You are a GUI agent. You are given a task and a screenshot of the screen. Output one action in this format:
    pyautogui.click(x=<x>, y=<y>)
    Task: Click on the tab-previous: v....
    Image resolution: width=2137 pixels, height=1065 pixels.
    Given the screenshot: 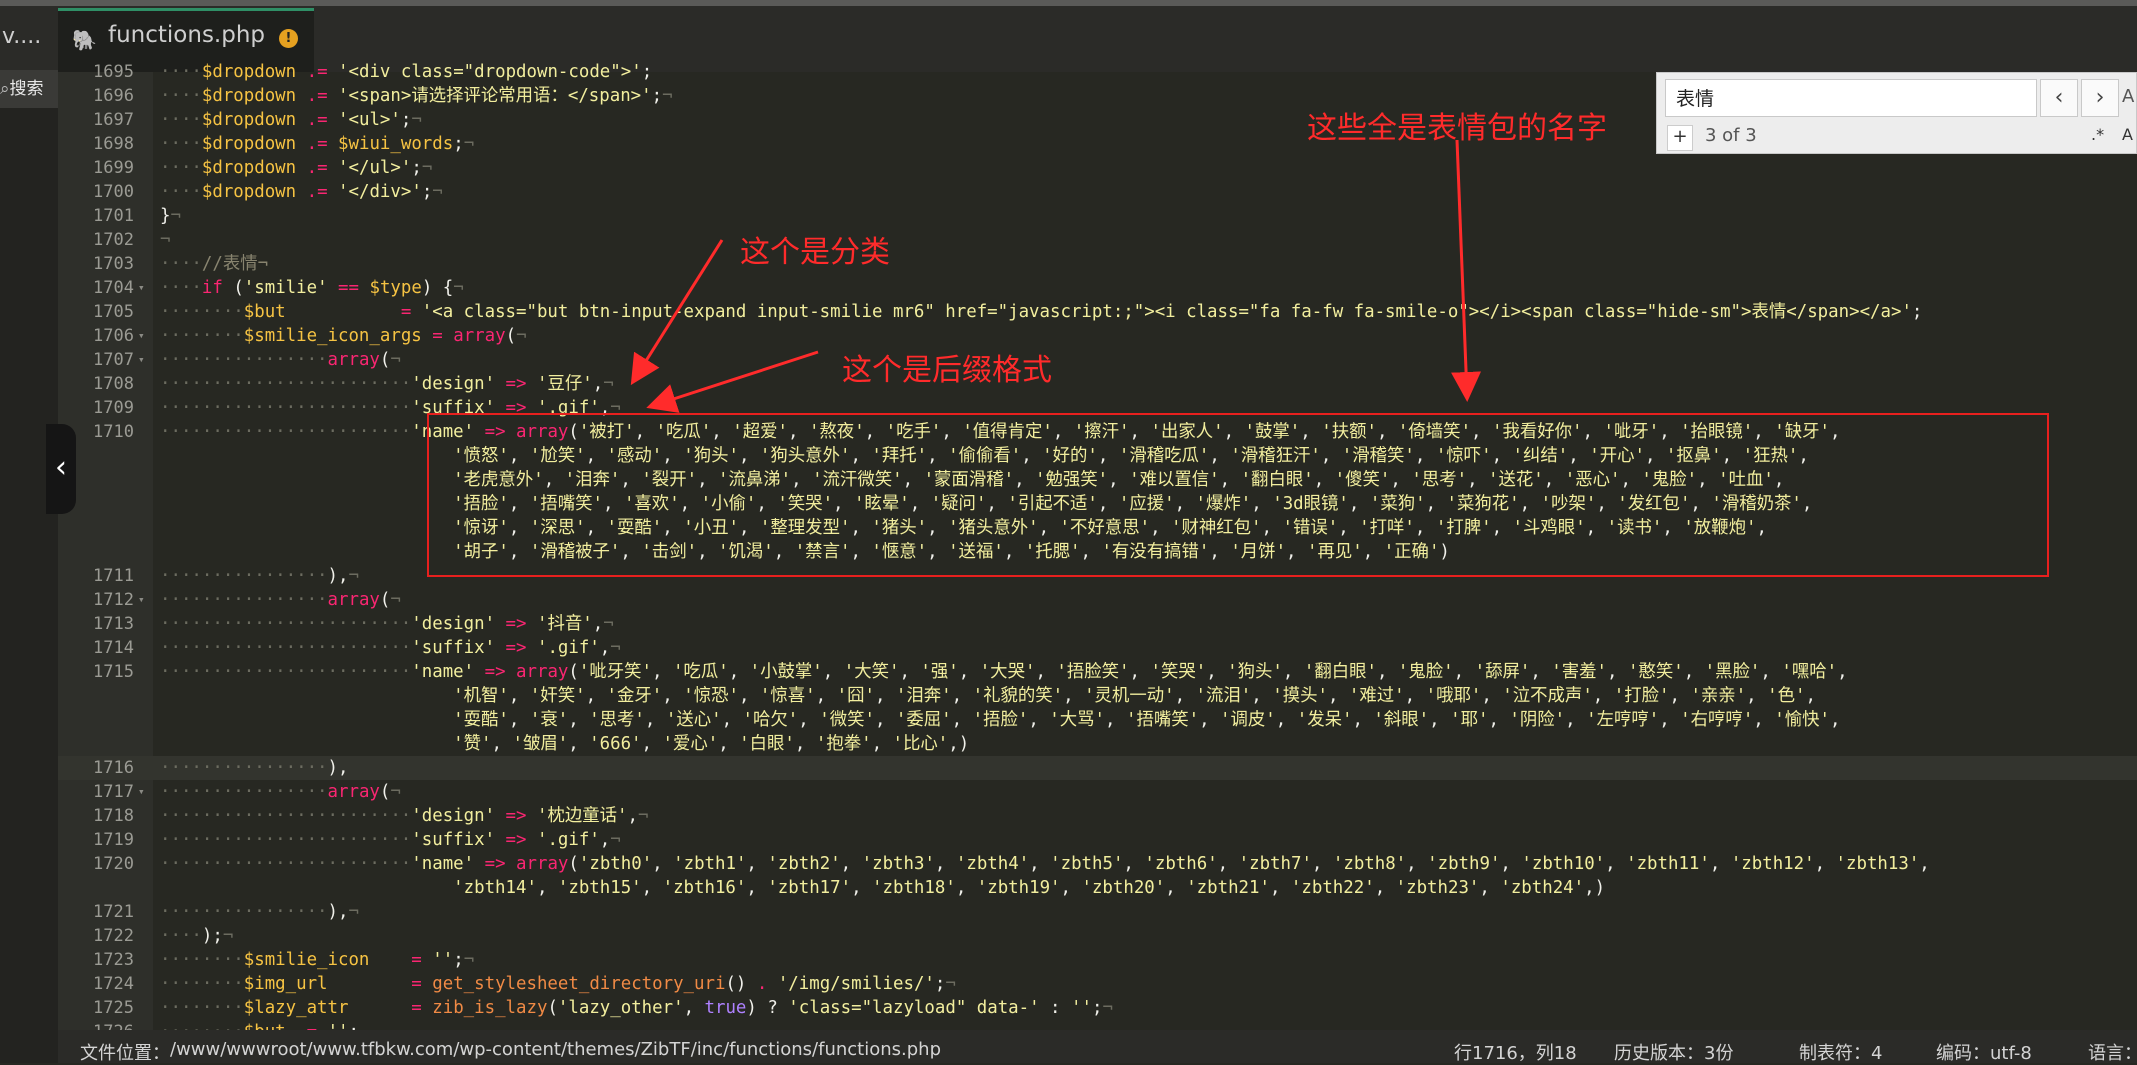 What is the action you would take?
    pyautogui.click(x=29, y=39)
    